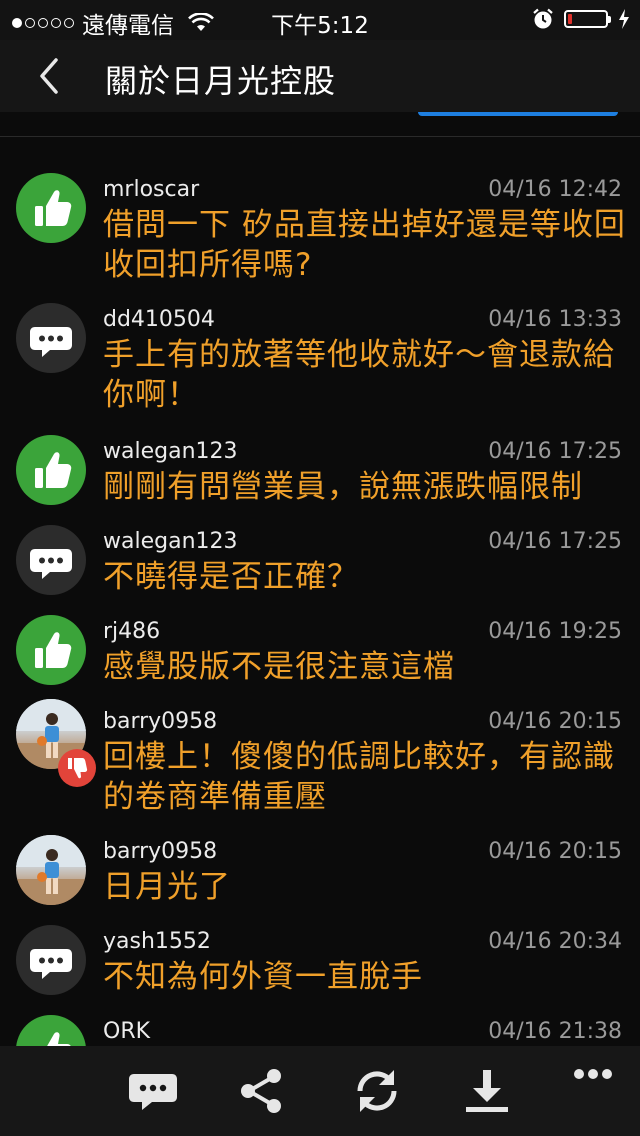  I want to click on alarm-clock-icon, so click(543, 18).